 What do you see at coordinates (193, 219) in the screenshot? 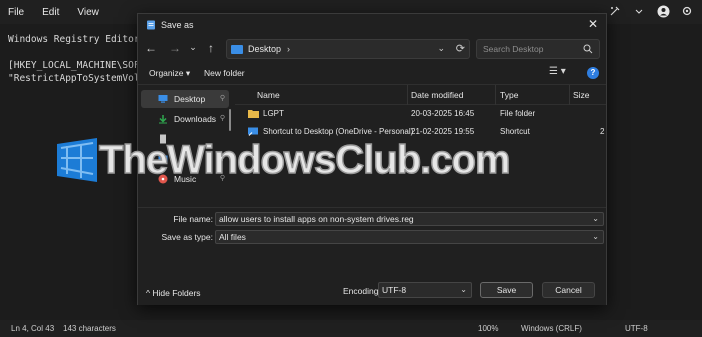
I see `file-name-label: File name:` at bounding box center [193, 219].